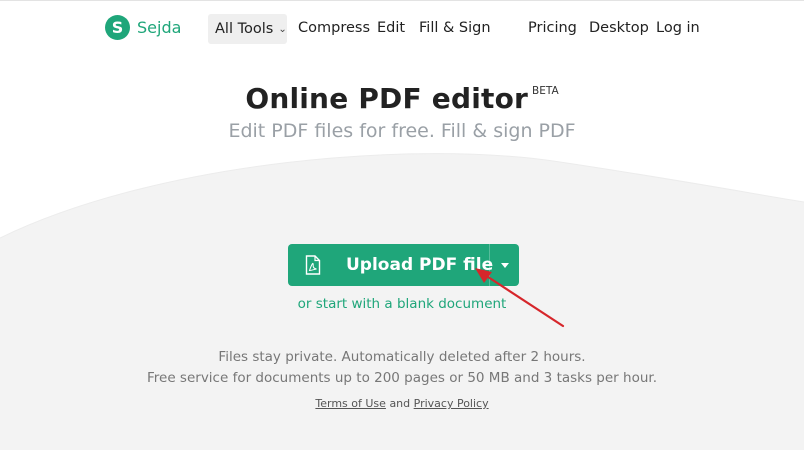 The image size is (804, 450). What do you see at coordinates (244, 29) in the screenshot?
I see `nav-all-tools-label: All Tools` at bounding box center [244, 29].